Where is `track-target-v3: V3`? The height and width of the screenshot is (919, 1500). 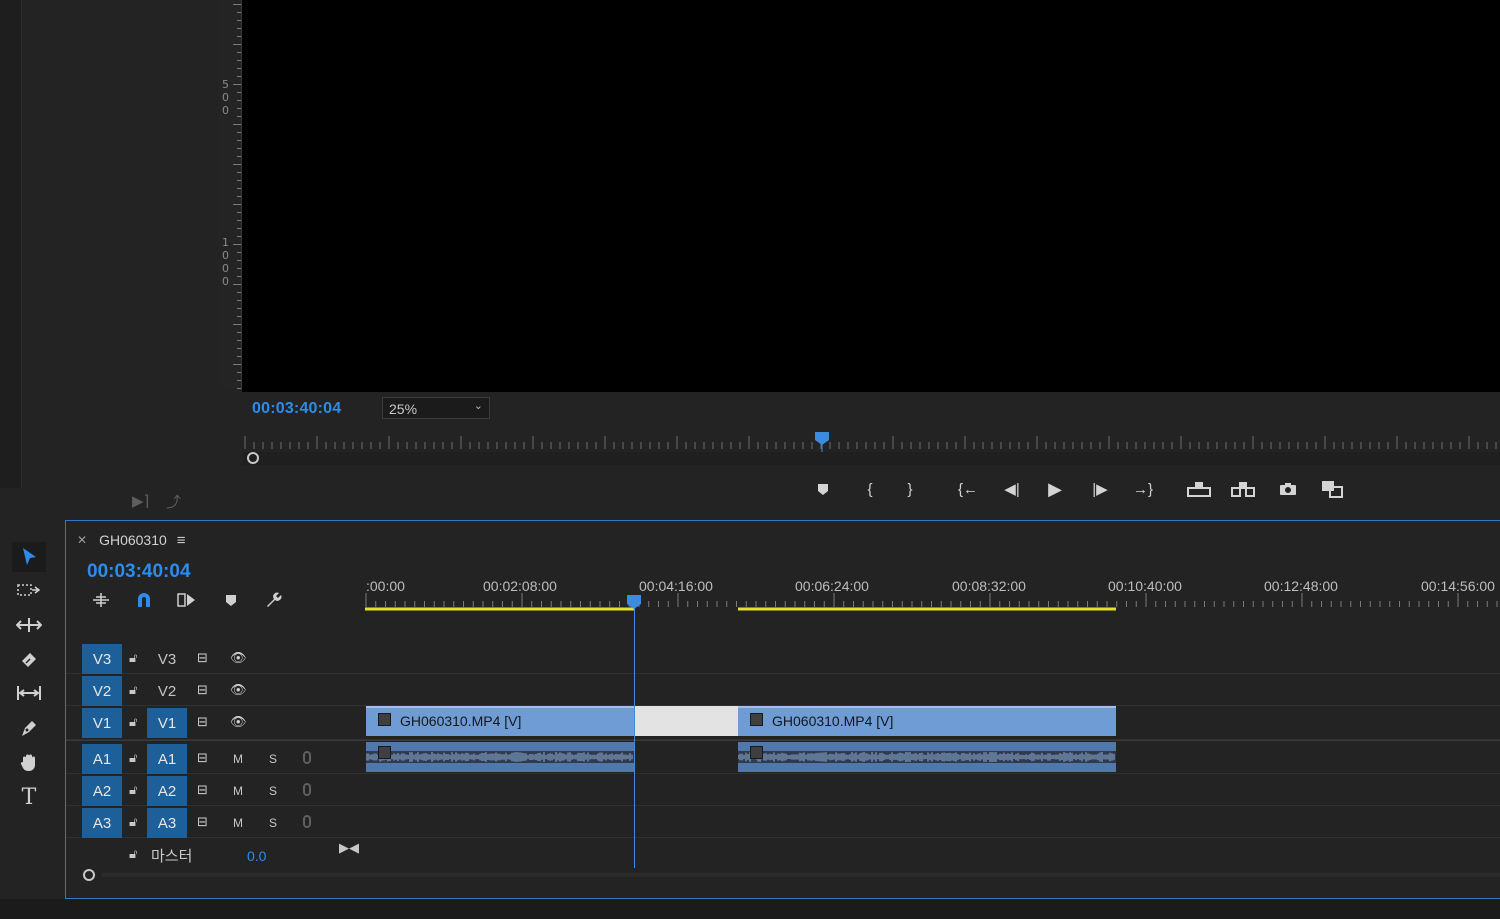 track-target-v3: V3 is located at coordinates (167, 659).